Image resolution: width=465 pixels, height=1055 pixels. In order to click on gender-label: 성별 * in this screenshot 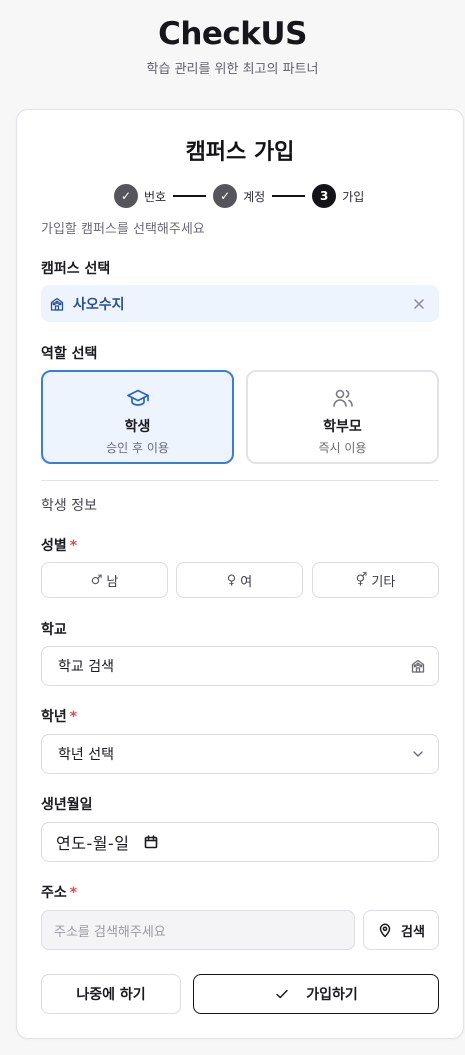, I will do `click(59, 545)`.